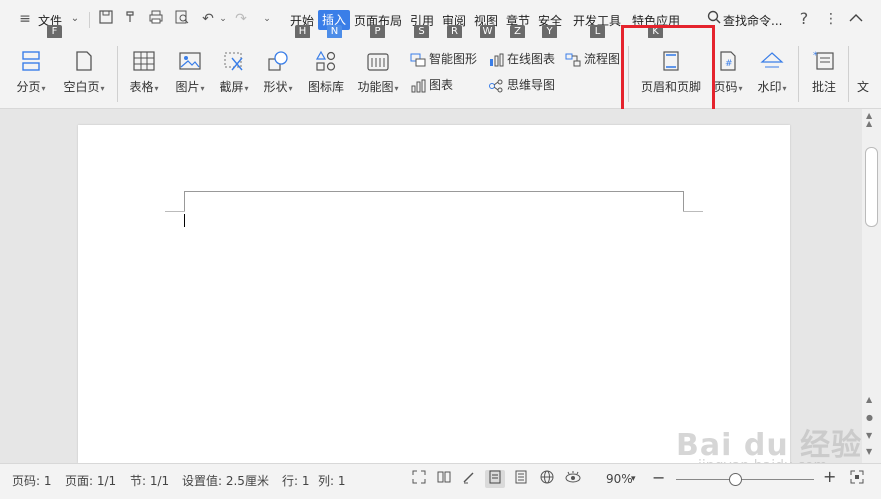 This screenshot has width=881, height=499. What do you see at coordinates (54, 32) in the screenshot?
I see `key-hint-file: F` at bounding box center [54, 32].